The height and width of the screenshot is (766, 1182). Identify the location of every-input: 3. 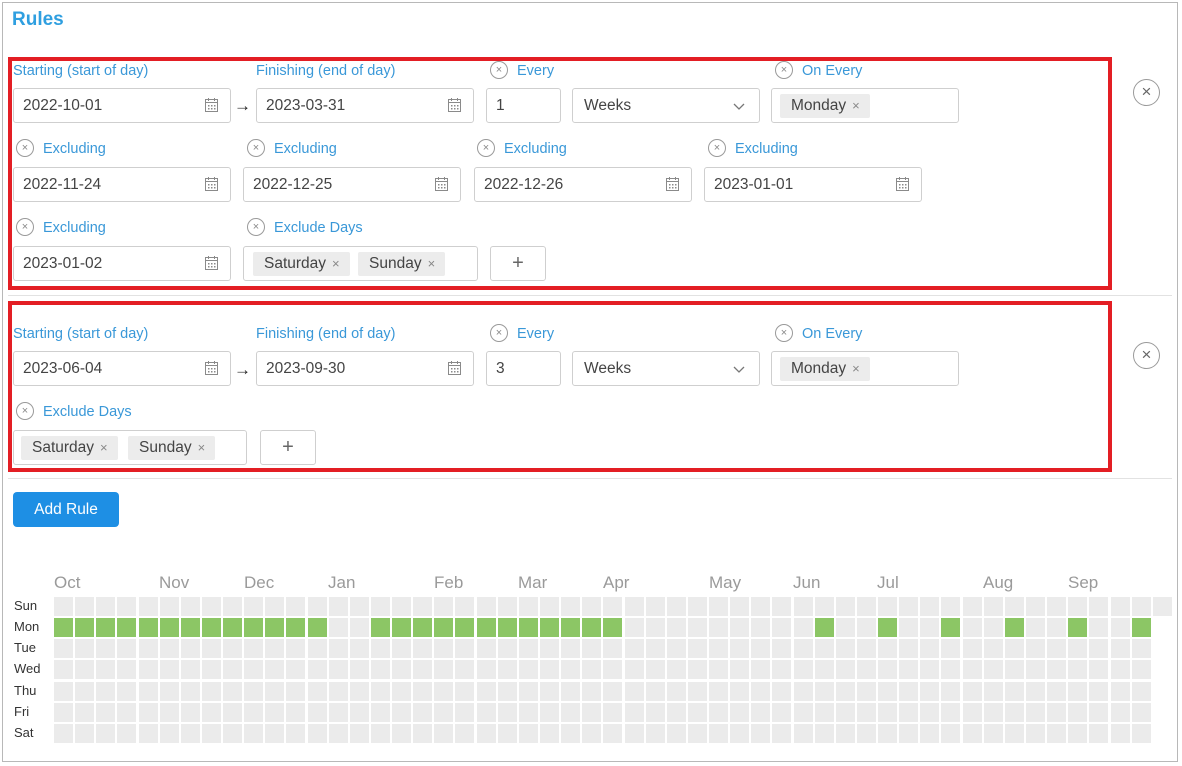
(523, 368).